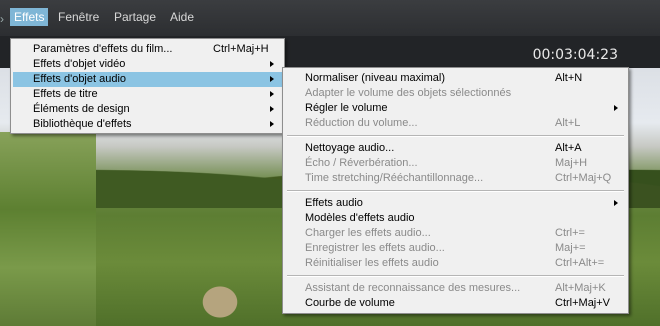 The image size is (660, 326). What do you see at coordinates (82, 124) in the screenshot?
I see `menu-item-label: Bibliothèque d'effets` at bounding box center [82, 124].